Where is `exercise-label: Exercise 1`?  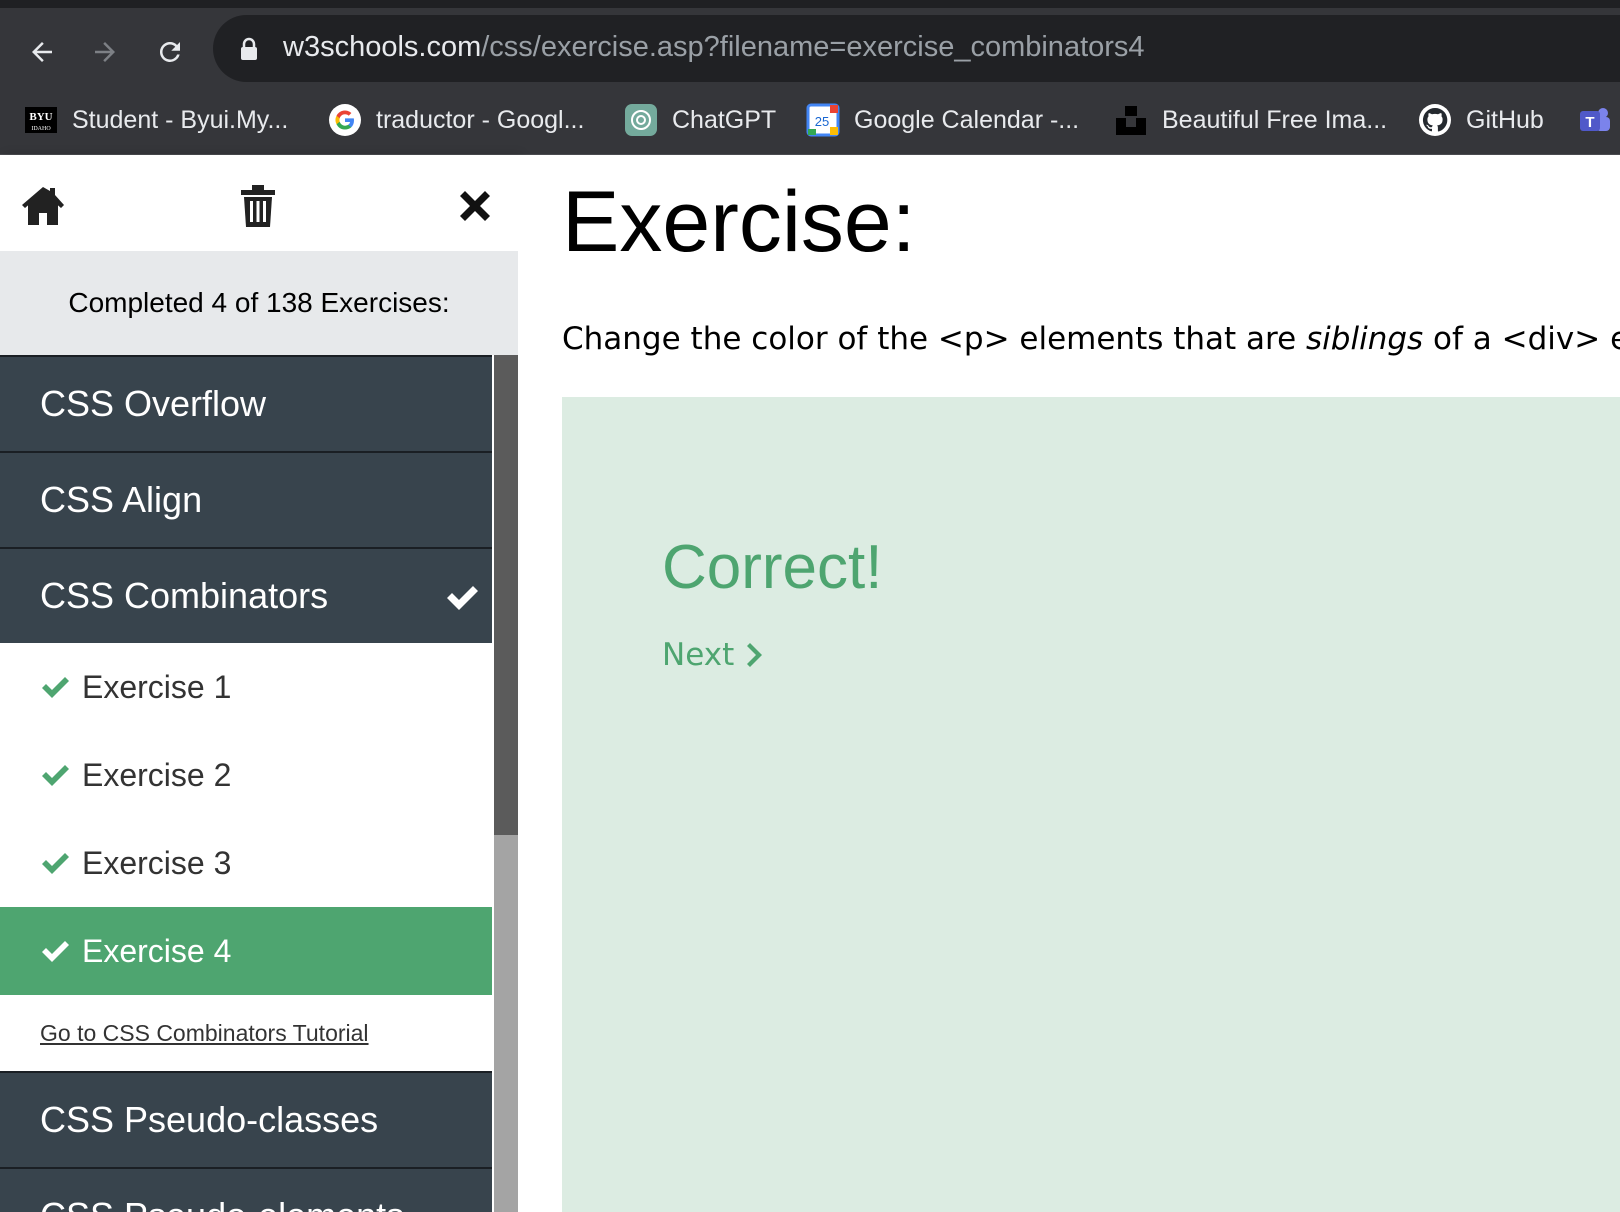 exercise-label: Exercise 1 is located at coordinates (157, 686).